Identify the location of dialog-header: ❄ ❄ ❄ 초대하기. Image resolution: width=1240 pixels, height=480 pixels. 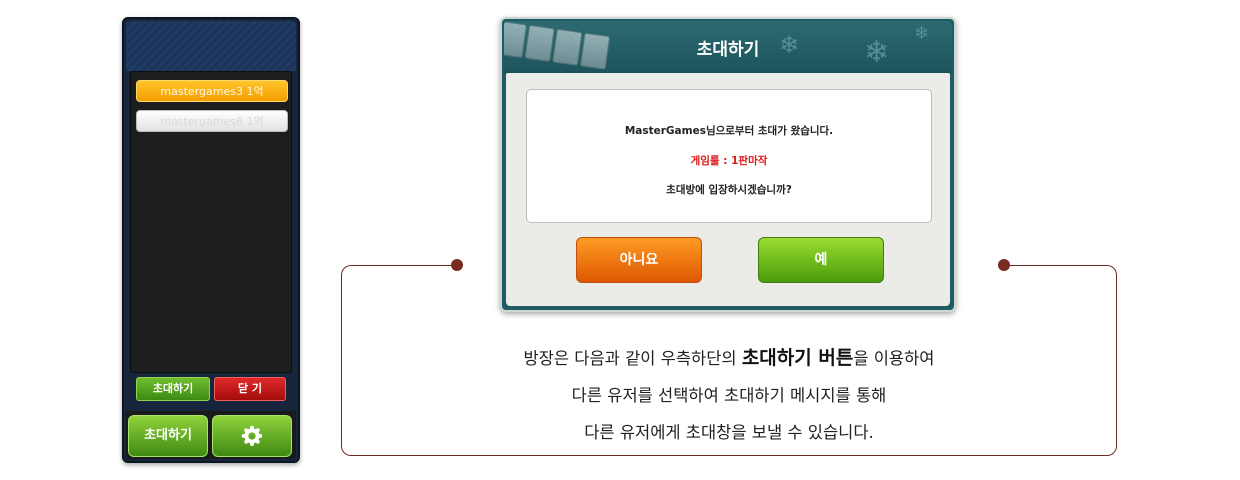
(728, 47).